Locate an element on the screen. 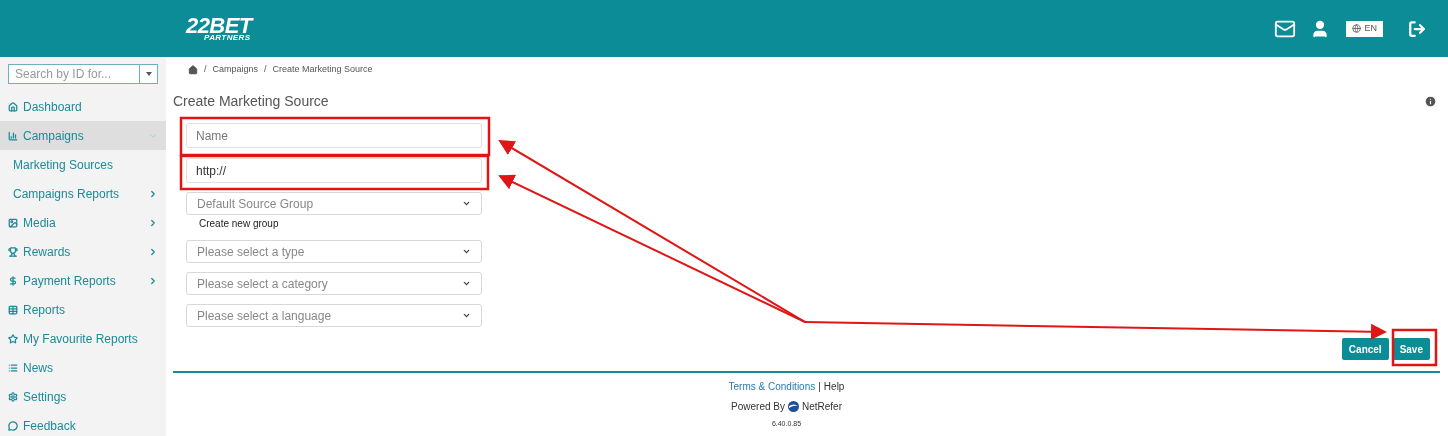 This screenshot has height=436, width=1448. save-button: Save is located at coordinates (1411, 349).